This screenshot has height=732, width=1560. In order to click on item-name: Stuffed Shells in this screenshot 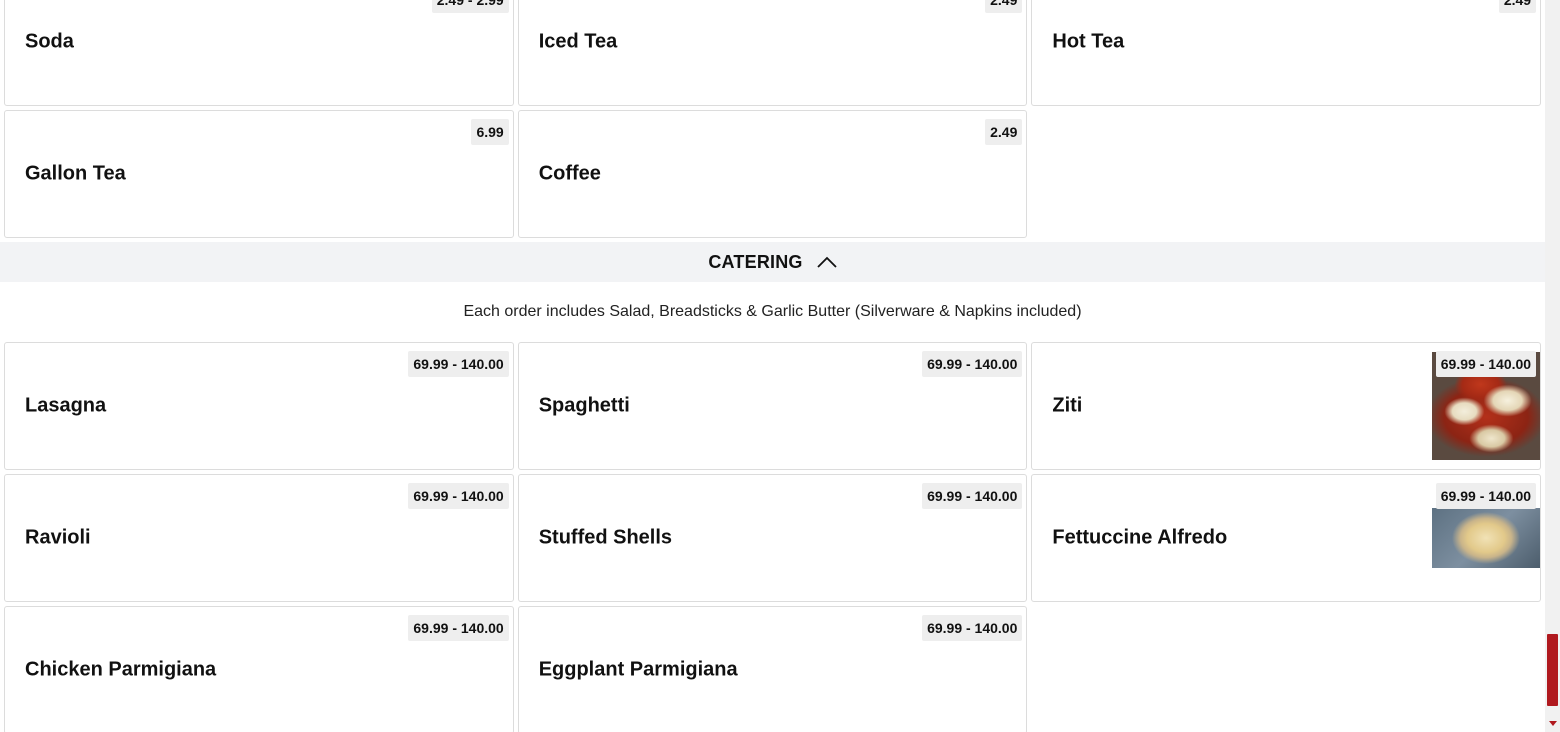, I will do `click(605, 537)`.